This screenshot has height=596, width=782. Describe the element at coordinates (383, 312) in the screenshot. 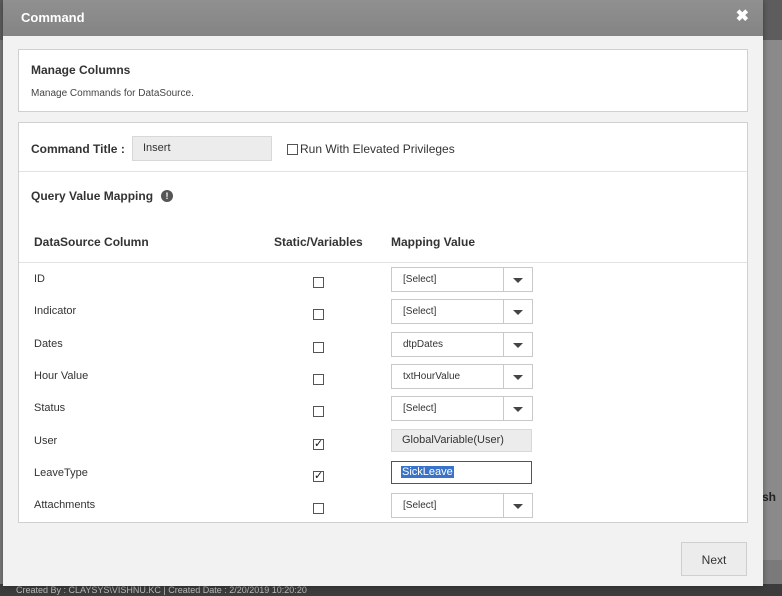

I see `table-row: Indicator [Select]` at that location.